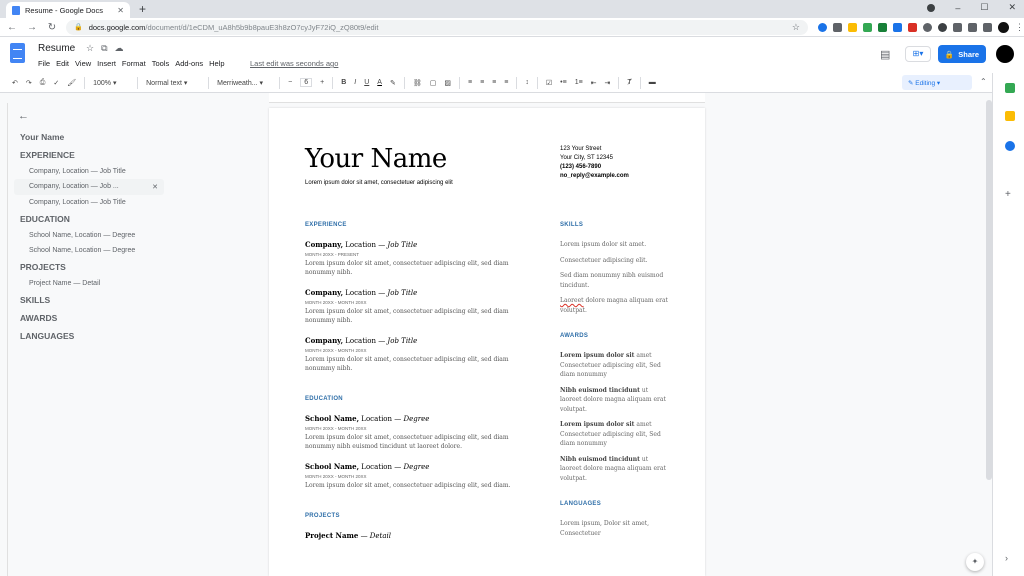  What do you see at coordinates (104, 48) in the screenshot?
I see `move-folder-icon: ⧉` at bounding box center [104, 48].